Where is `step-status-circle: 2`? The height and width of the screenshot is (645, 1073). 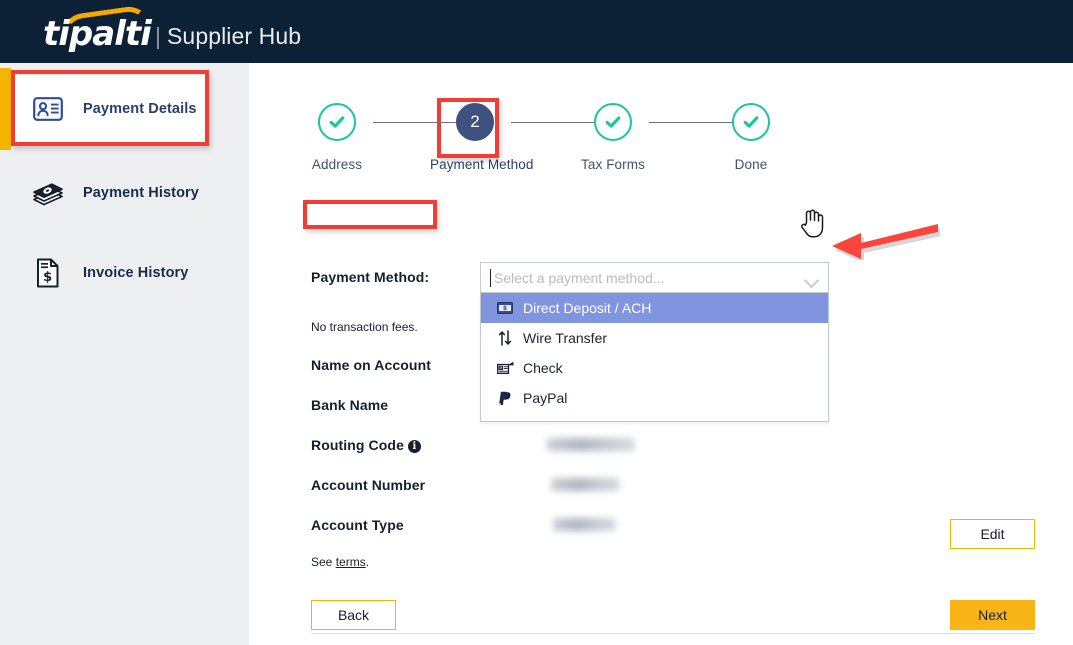 step-status-circle: 2 is located at coordinates (475, 122).